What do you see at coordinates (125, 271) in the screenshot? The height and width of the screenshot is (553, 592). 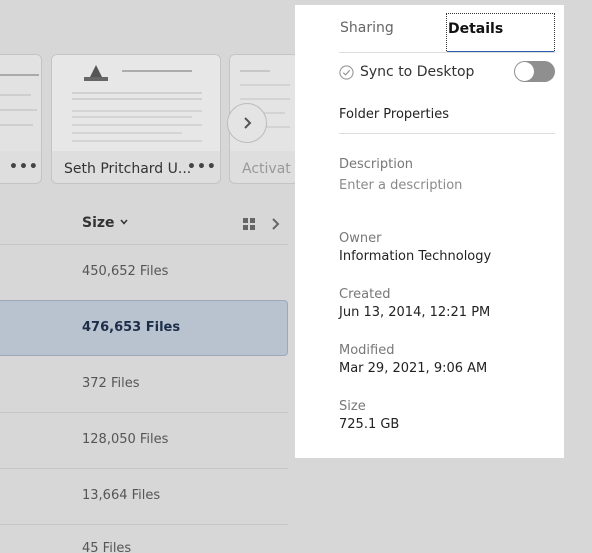 I see `row-size: 450,652 Files` at bounding box center [125, 271].